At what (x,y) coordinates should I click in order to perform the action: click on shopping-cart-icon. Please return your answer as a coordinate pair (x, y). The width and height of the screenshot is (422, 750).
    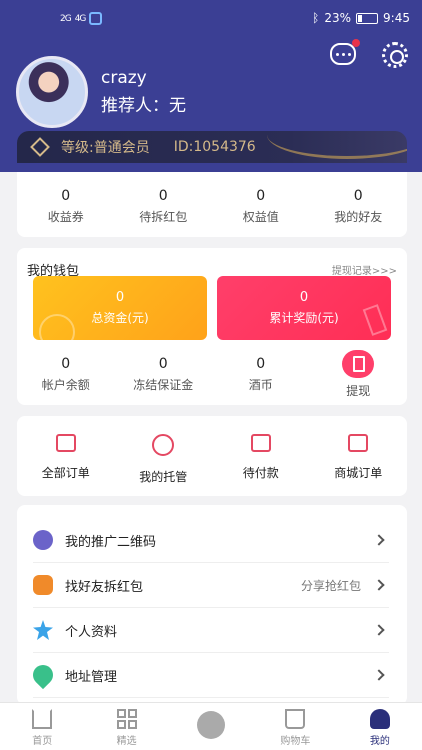
    Looking at the image, I should click on (295, 719).